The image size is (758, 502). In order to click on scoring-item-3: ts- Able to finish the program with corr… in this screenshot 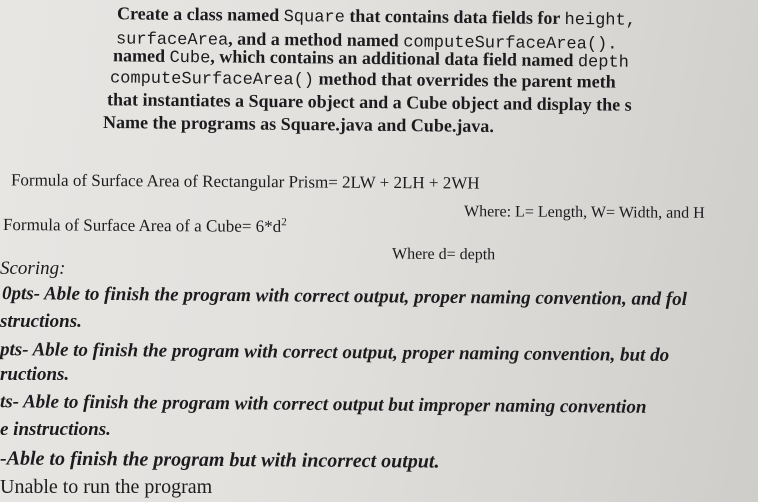, I will do `click(323, 404)`.